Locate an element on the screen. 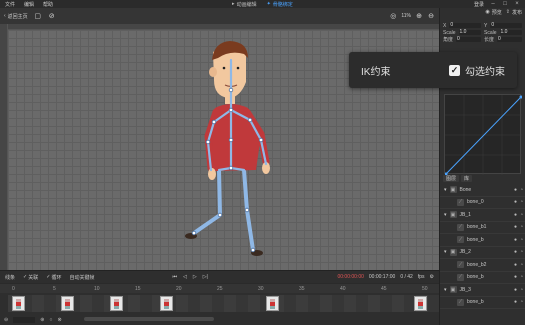 This screenshot has width=533, height=325. zoom-fit-icon: ◎ is located at coordinates (393, 16).